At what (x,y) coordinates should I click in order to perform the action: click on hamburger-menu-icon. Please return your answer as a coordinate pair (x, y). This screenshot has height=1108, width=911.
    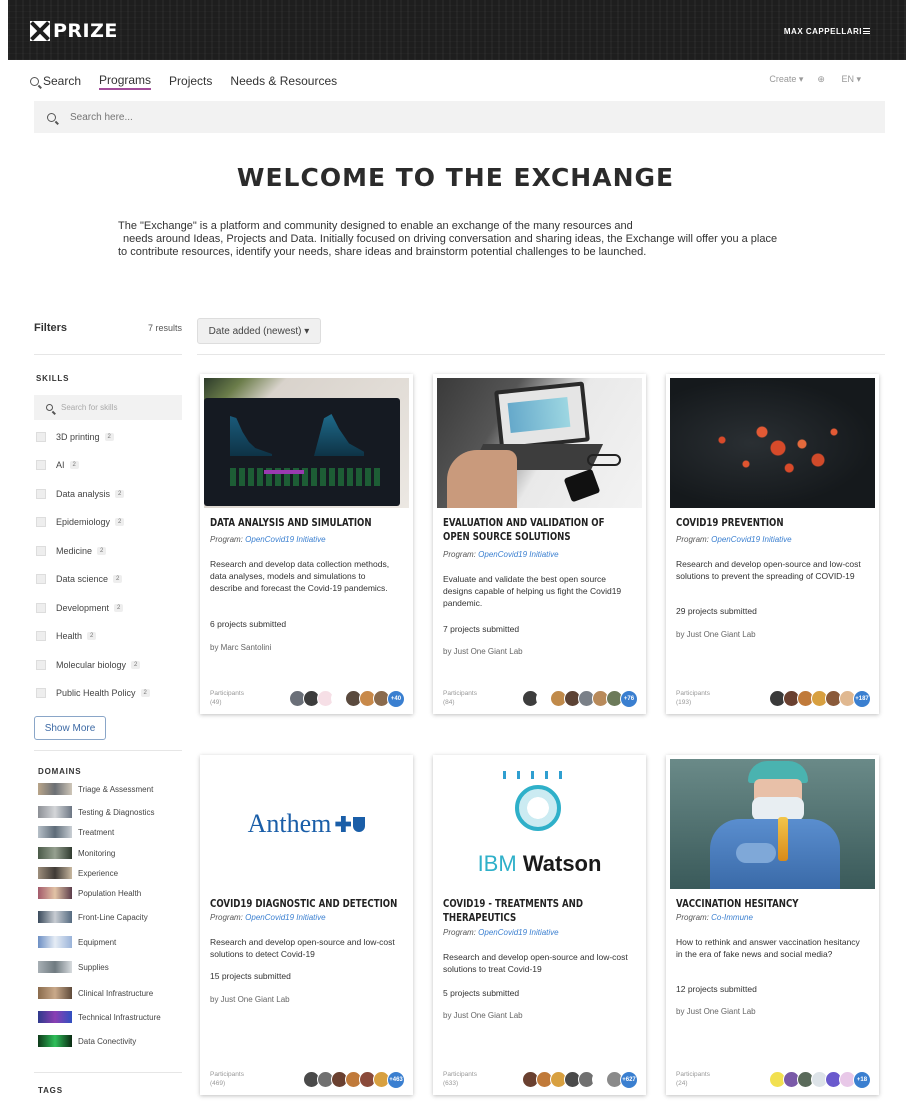
    Looking at the image, I should click on (866, 31).